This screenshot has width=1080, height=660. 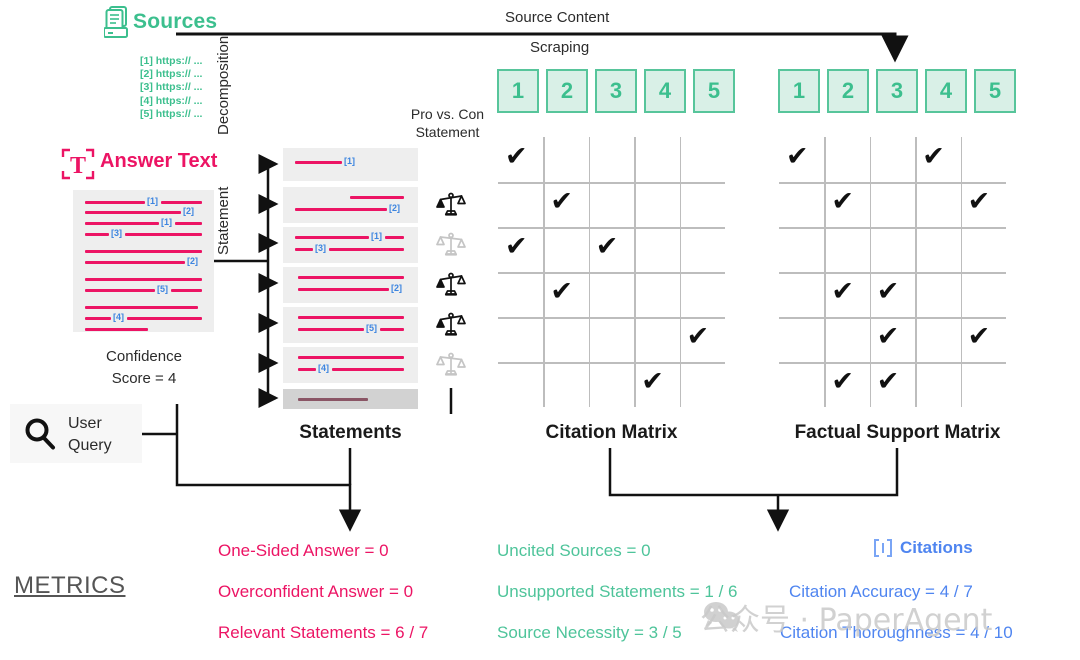 What do you see at coordinates (350, 432) in the screenshot?
I see `statements-title: Statements` at bounding box center [350, 432].